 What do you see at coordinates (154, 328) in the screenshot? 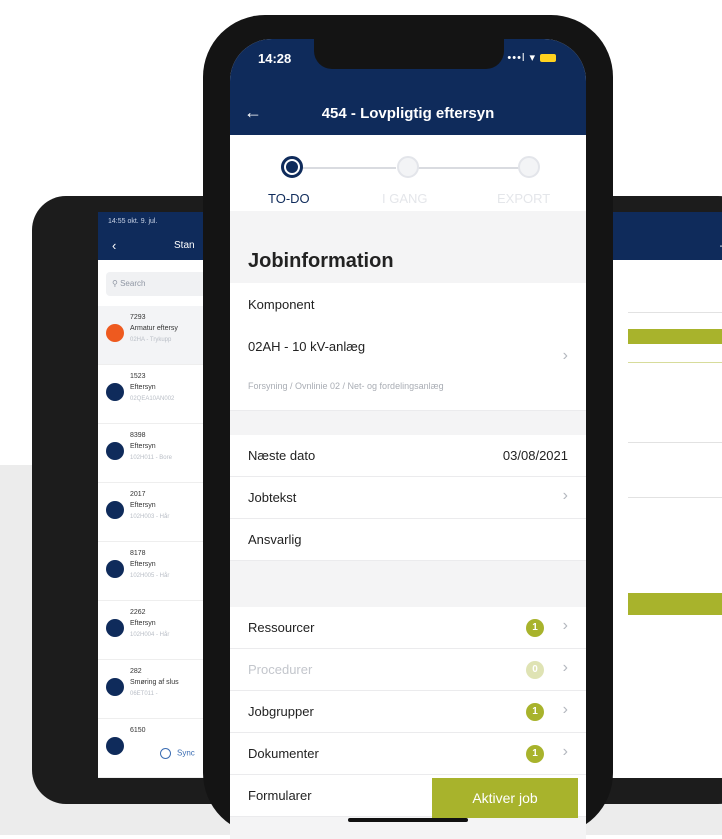
I see `job-name: Armatur eftersy` at bounding box center [154, 328].